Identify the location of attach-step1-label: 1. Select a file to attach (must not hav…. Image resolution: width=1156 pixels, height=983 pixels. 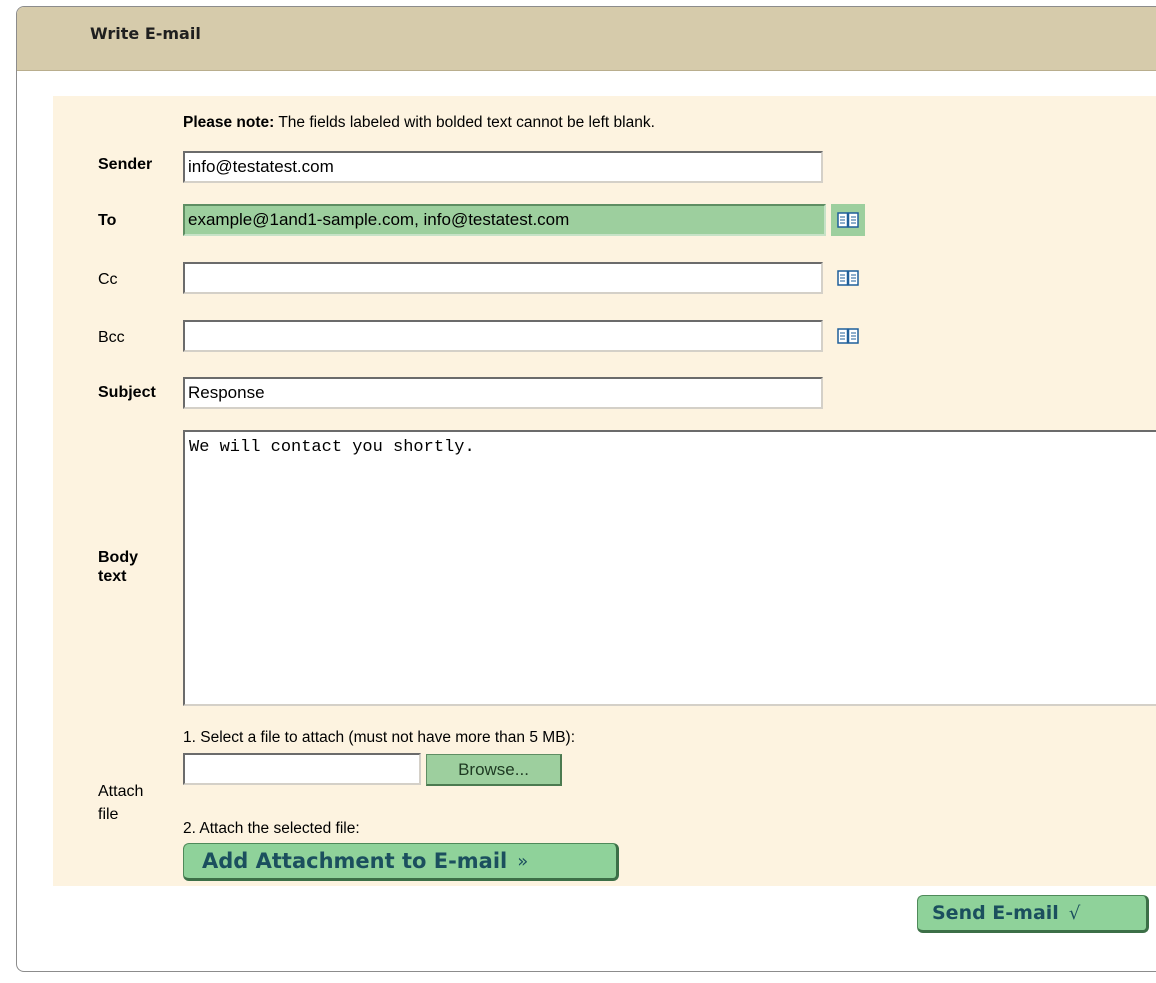
(379, 737).